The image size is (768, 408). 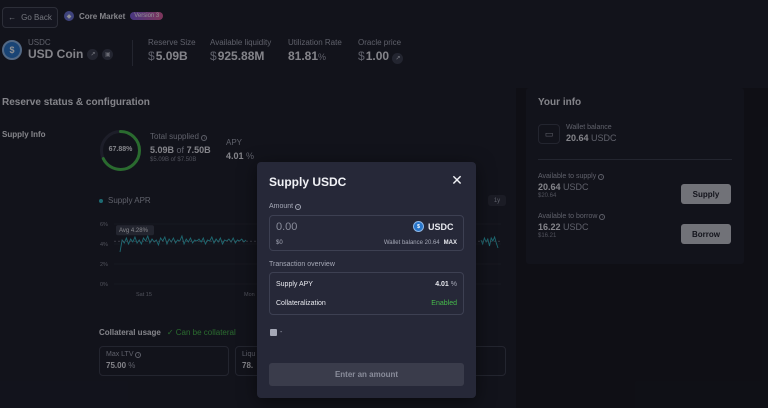 I want to click on overview-apy-value: 4.01 %, so click(x=446, y=284).